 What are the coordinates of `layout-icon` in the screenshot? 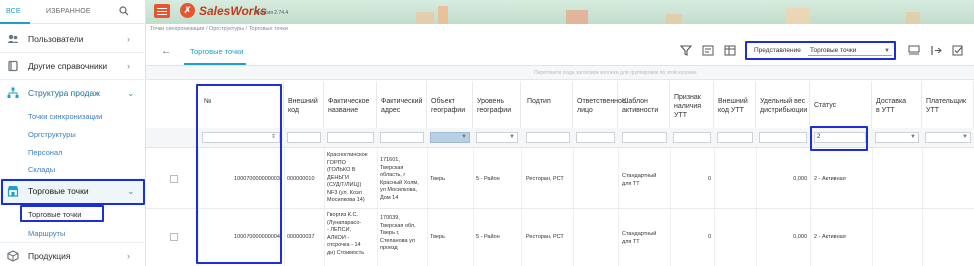 It's located at (914, 50).